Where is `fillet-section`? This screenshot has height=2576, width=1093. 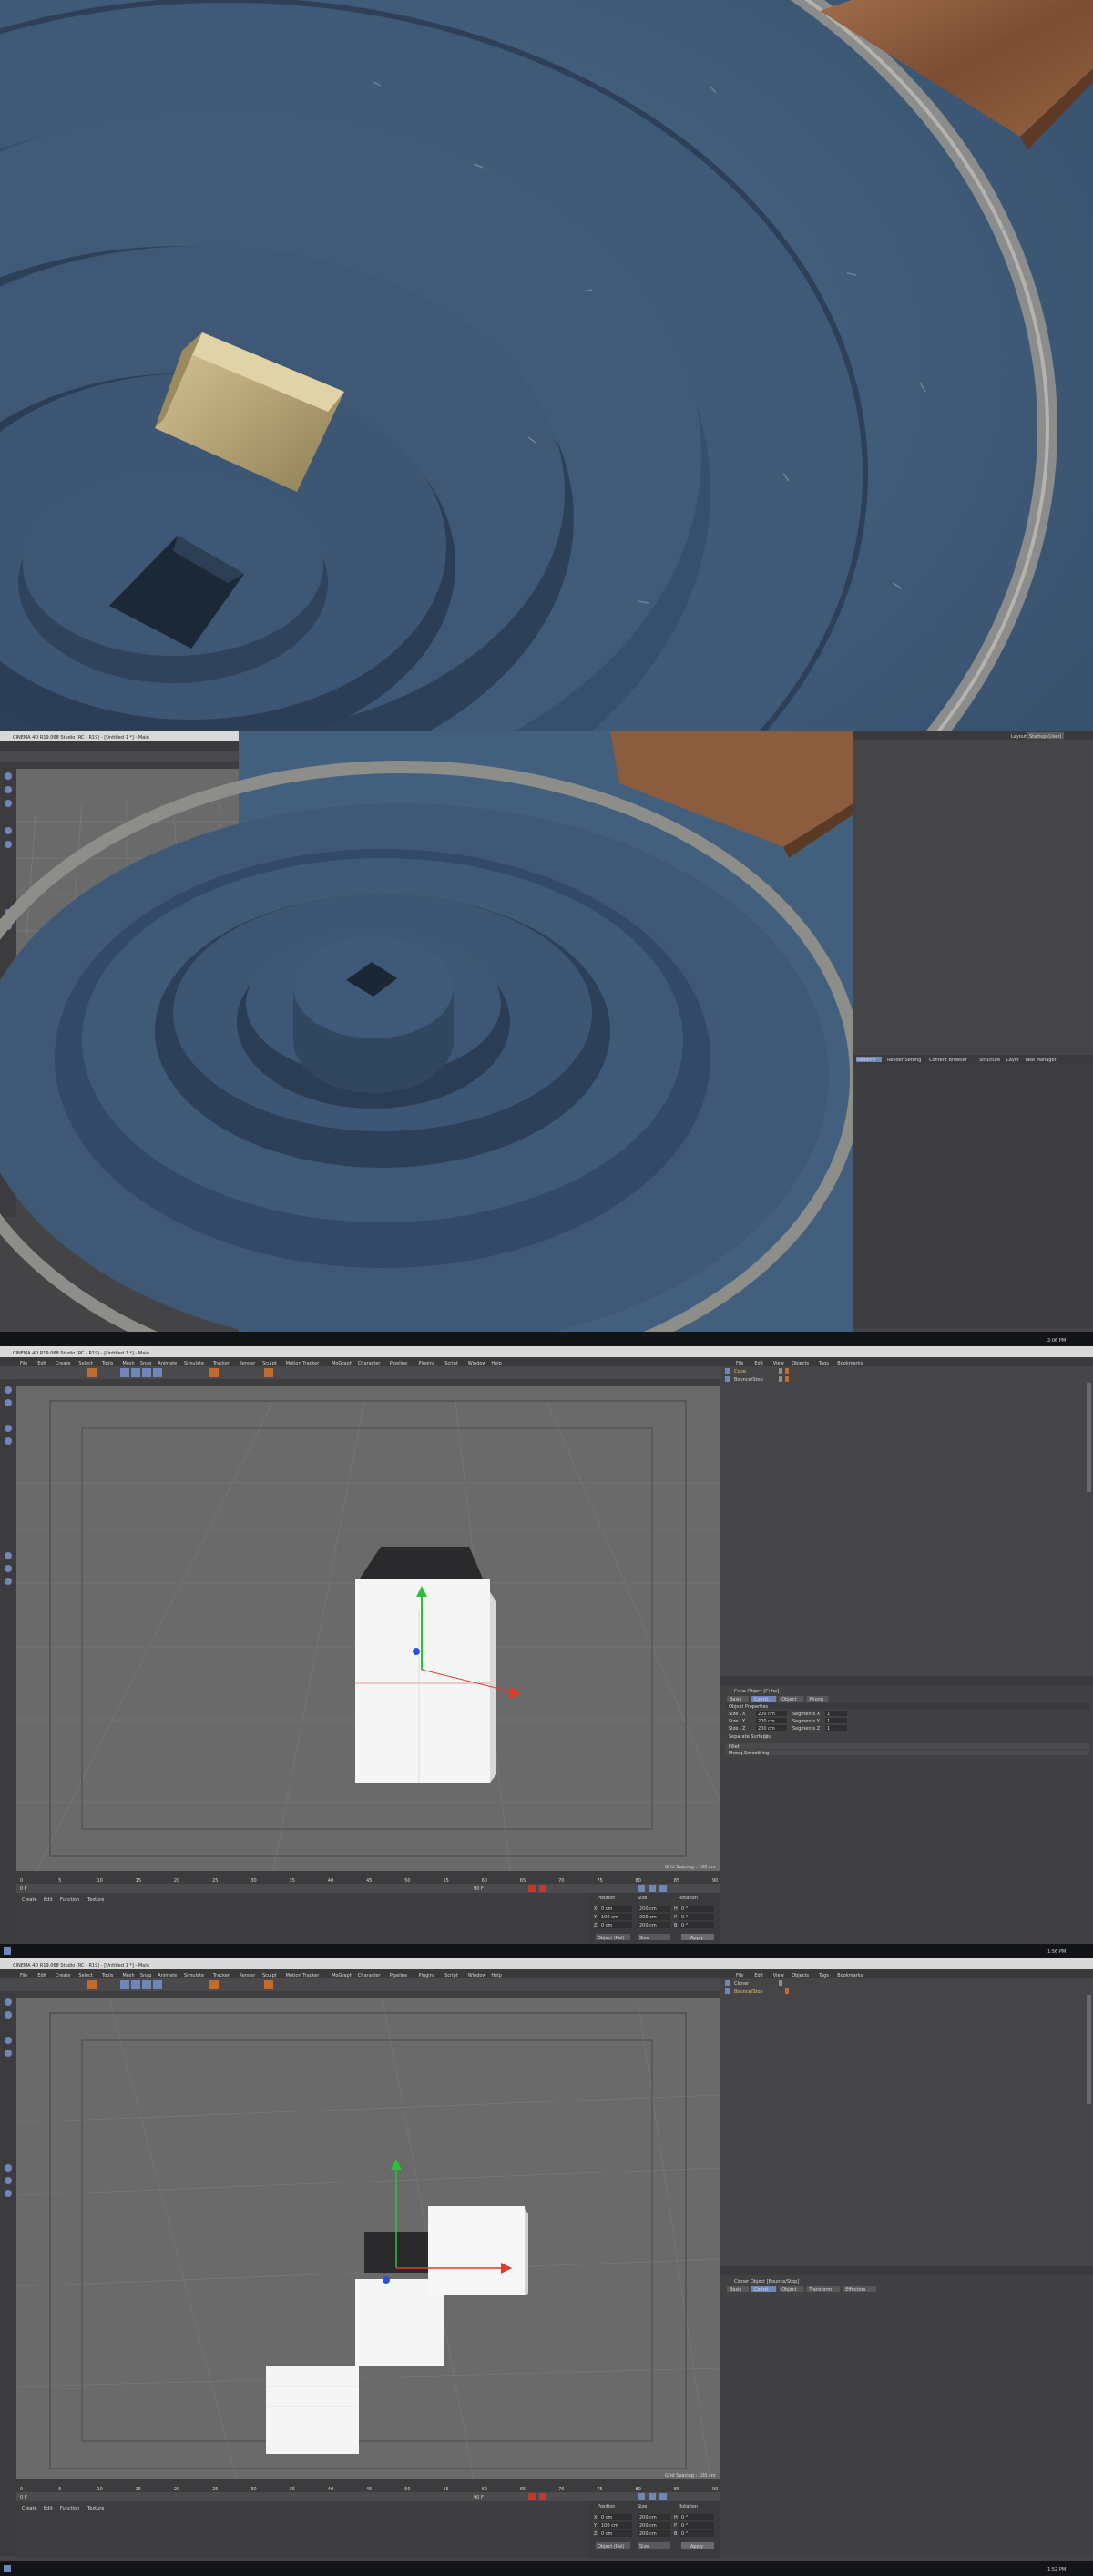 fillet-section is located at coordinates (907, 1746).